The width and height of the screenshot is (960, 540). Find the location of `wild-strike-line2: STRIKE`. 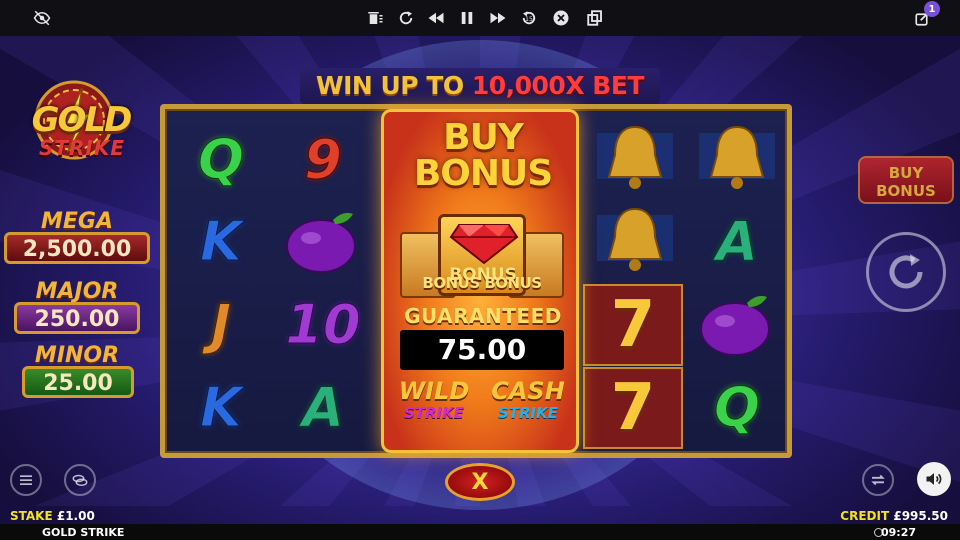

wild-strike-line2: STRIKE is located at coordinates (434, 413).